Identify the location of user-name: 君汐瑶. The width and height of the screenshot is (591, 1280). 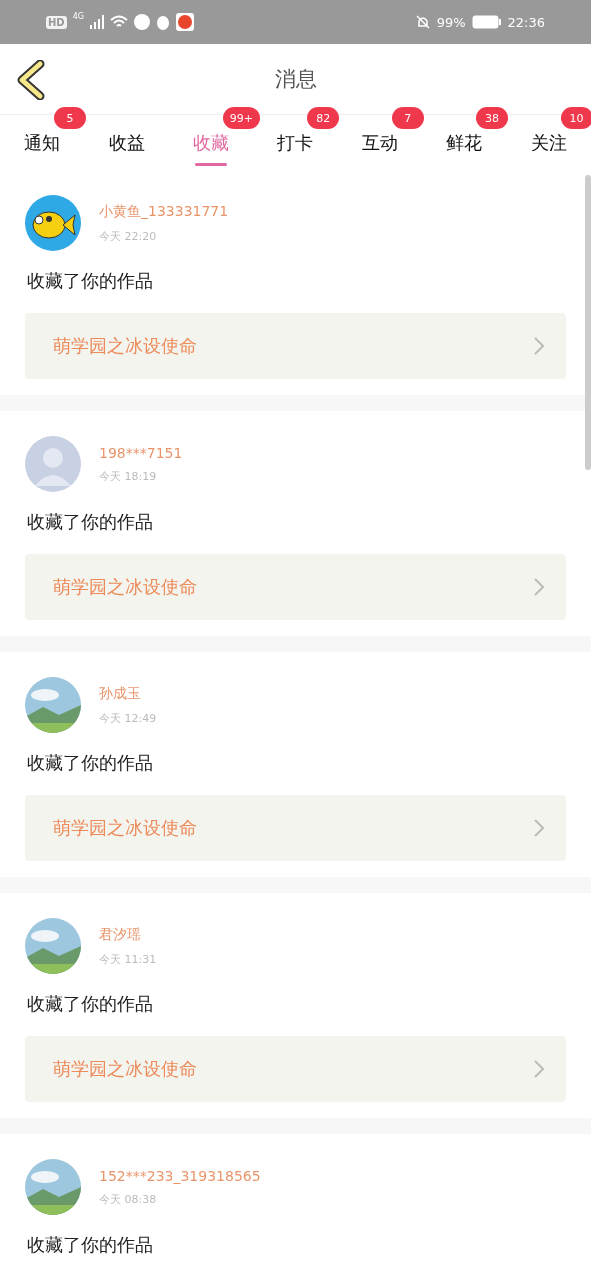
(128, 934).